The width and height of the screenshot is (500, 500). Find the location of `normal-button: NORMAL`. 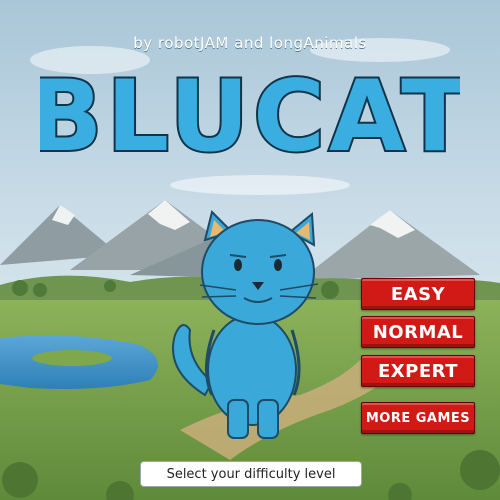

normal-button: NORMAL is located at coordinates (418, 332).